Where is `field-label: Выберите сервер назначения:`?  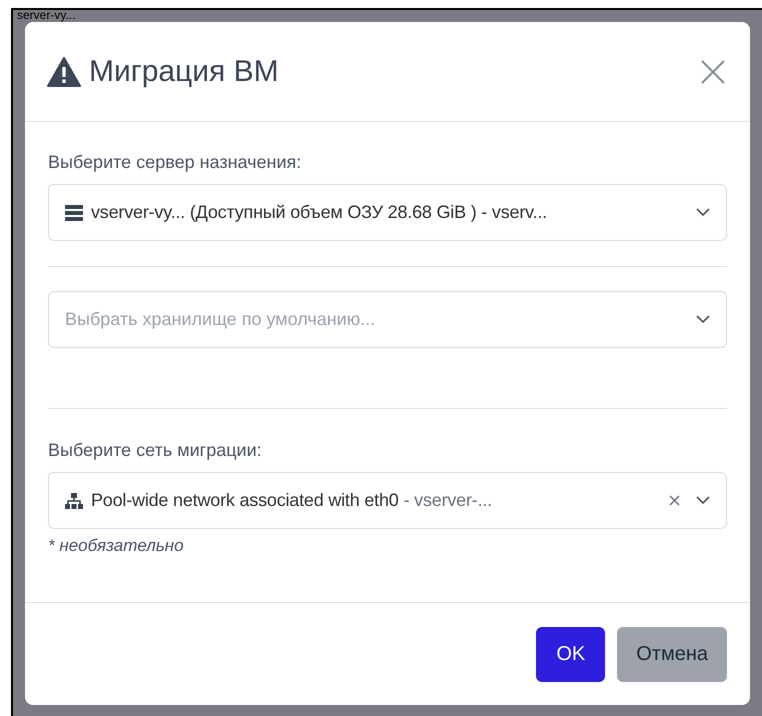 field-label: Выберите сервер назначения: is located at coordinates (175, 162).